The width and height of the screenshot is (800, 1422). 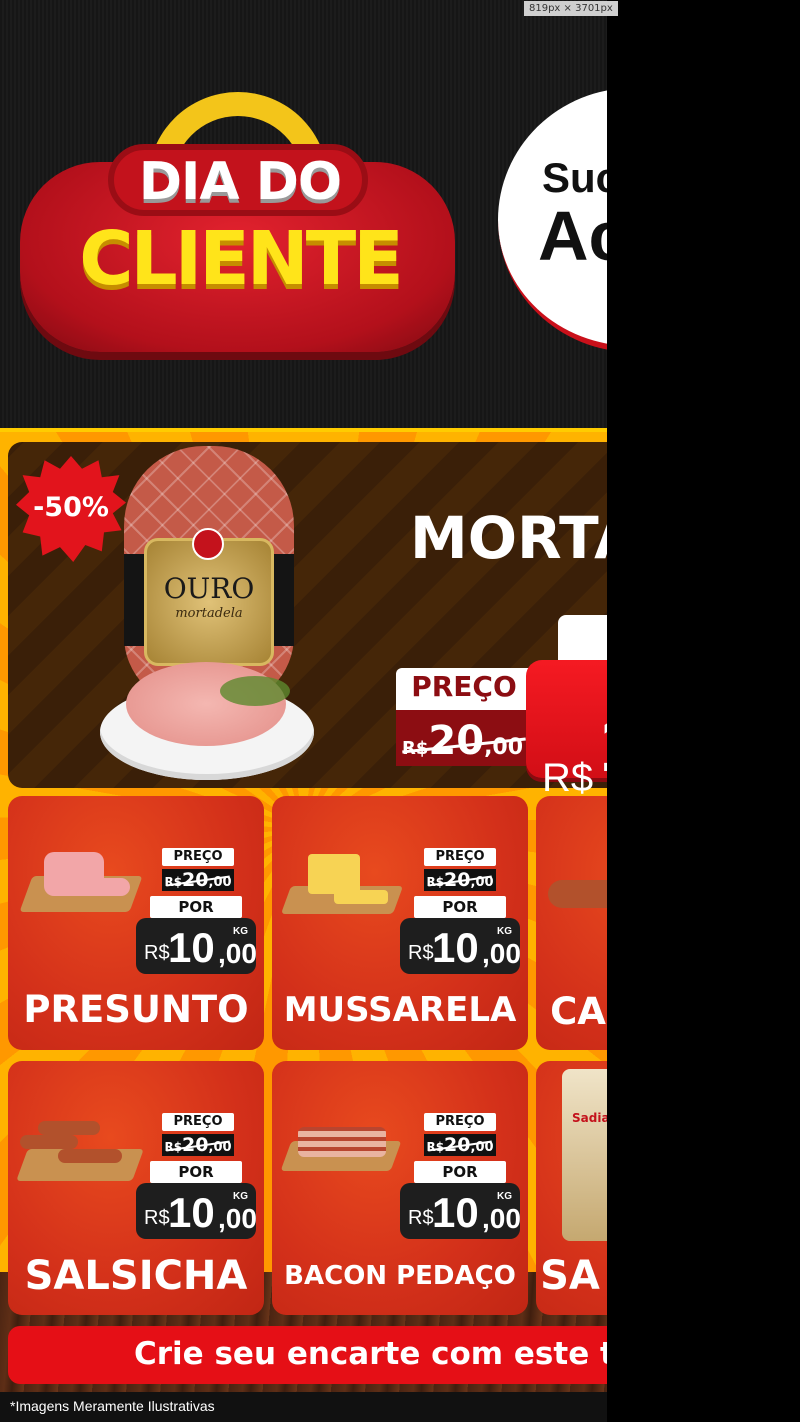 I want to click on featured-preco-label-box: PREÇO, so click(x=464, y=689).